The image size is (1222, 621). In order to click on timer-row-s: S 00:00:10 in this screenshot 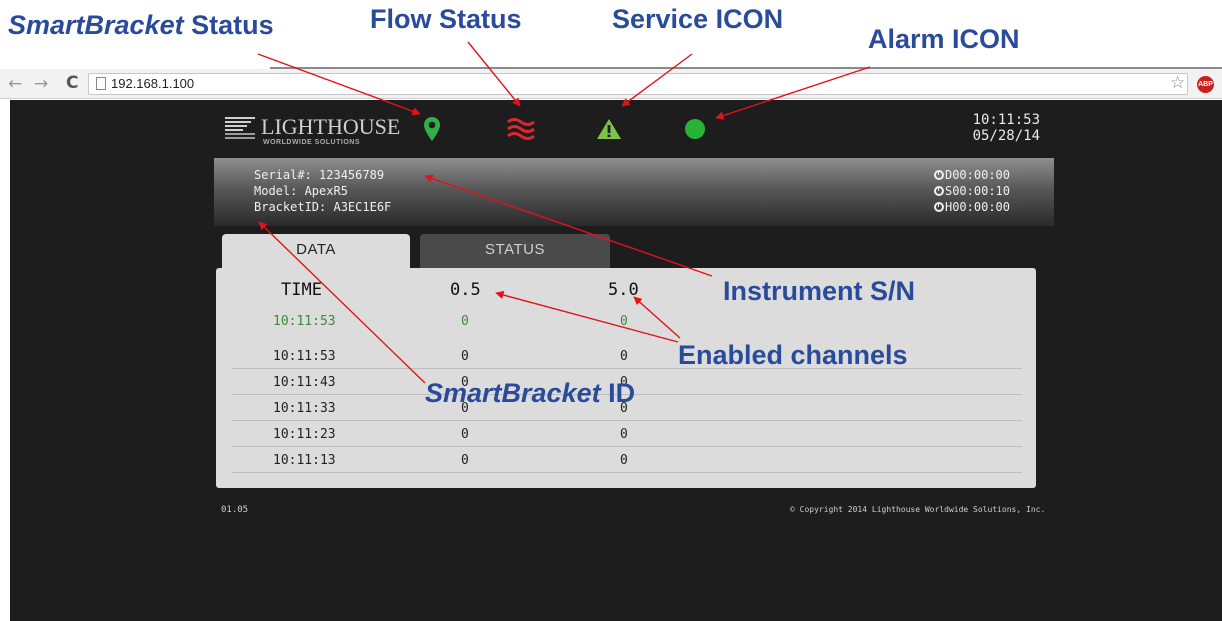, I will do `click(971, 191)`.